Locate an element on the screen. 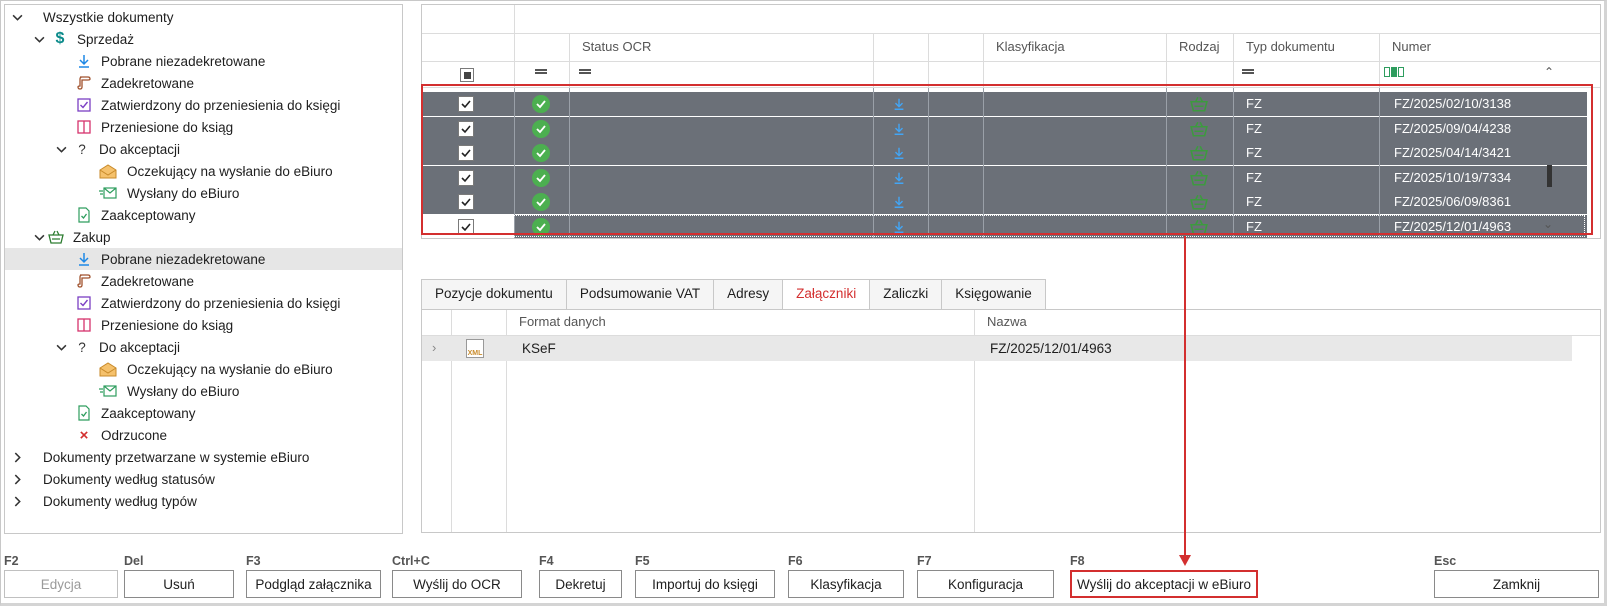 The image size is (1607, 606). tree-node-sales-acceptance: ? Do akceptacji is located at coordinates (117, 149).